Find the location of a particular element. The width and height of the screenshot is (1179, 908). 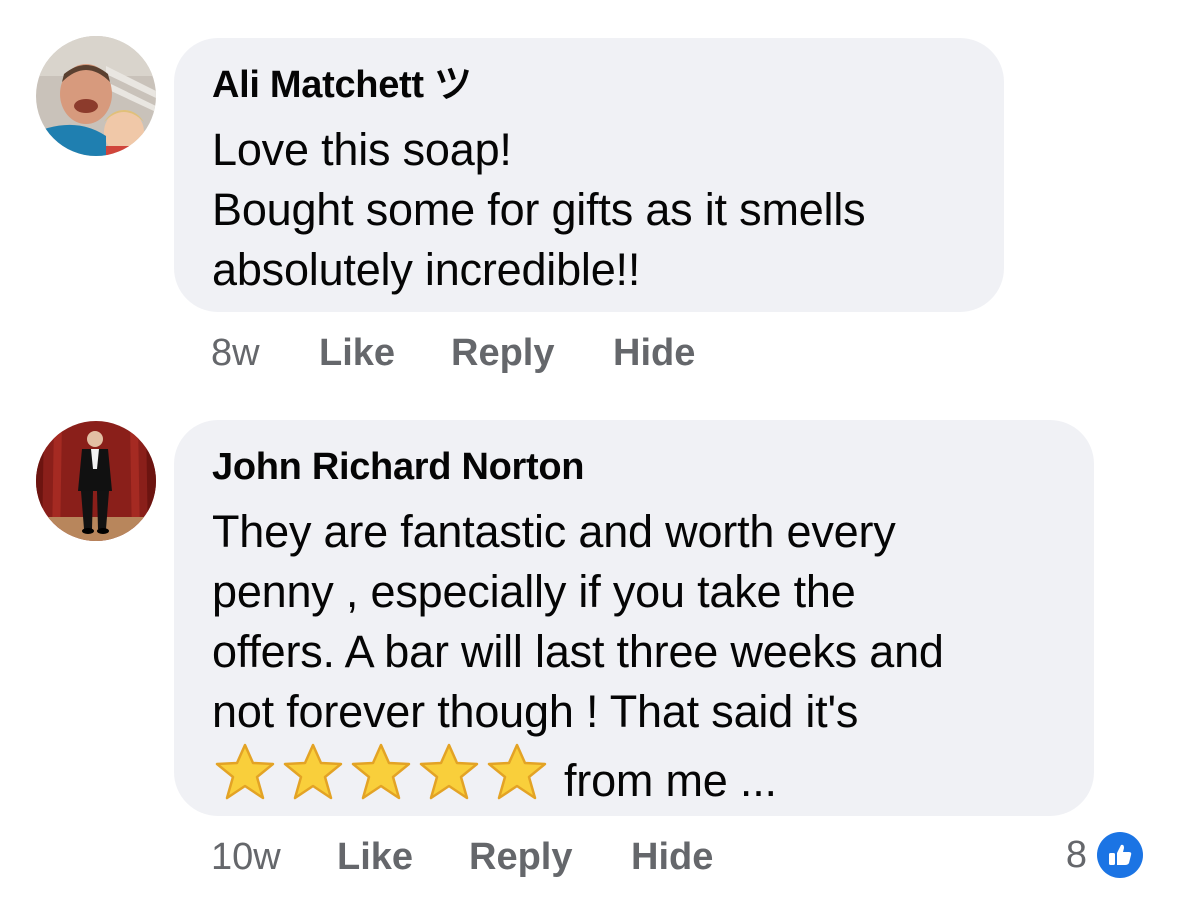

comment-timestamp: 8w is located at coordinates (265, 353).